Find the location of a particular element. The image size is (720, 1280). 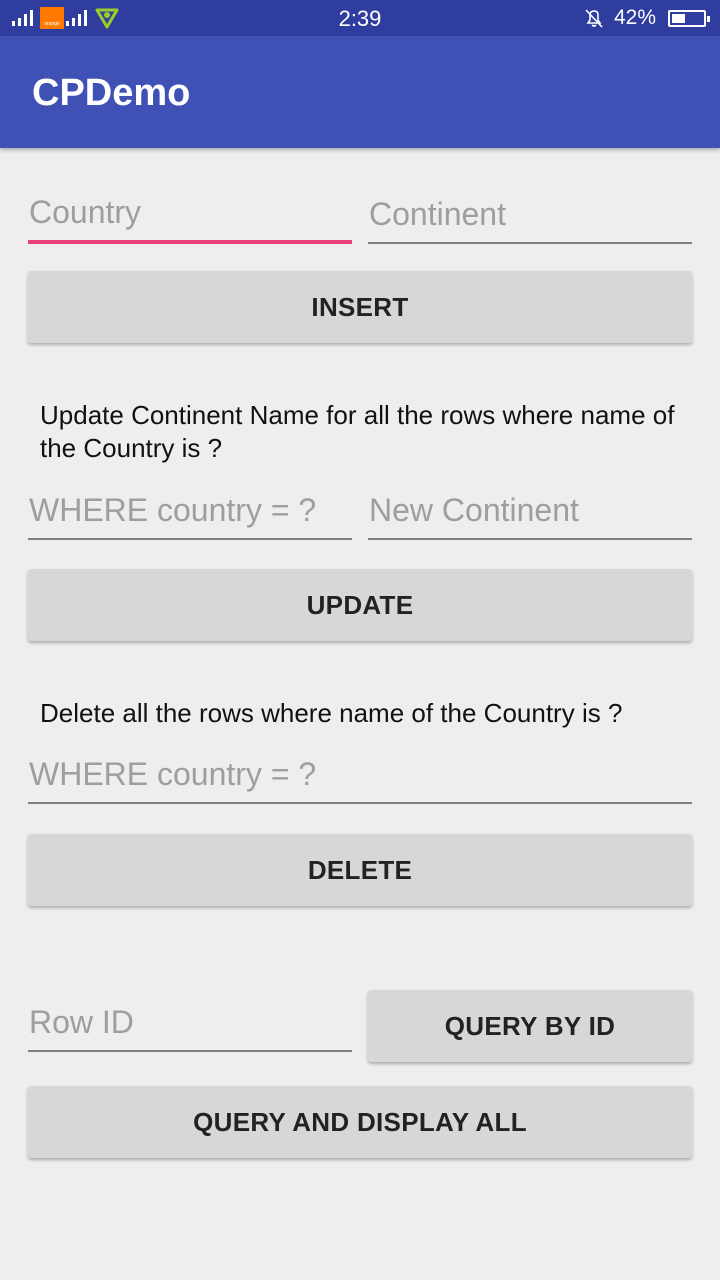

country-input is located at coordinates (190, 212).